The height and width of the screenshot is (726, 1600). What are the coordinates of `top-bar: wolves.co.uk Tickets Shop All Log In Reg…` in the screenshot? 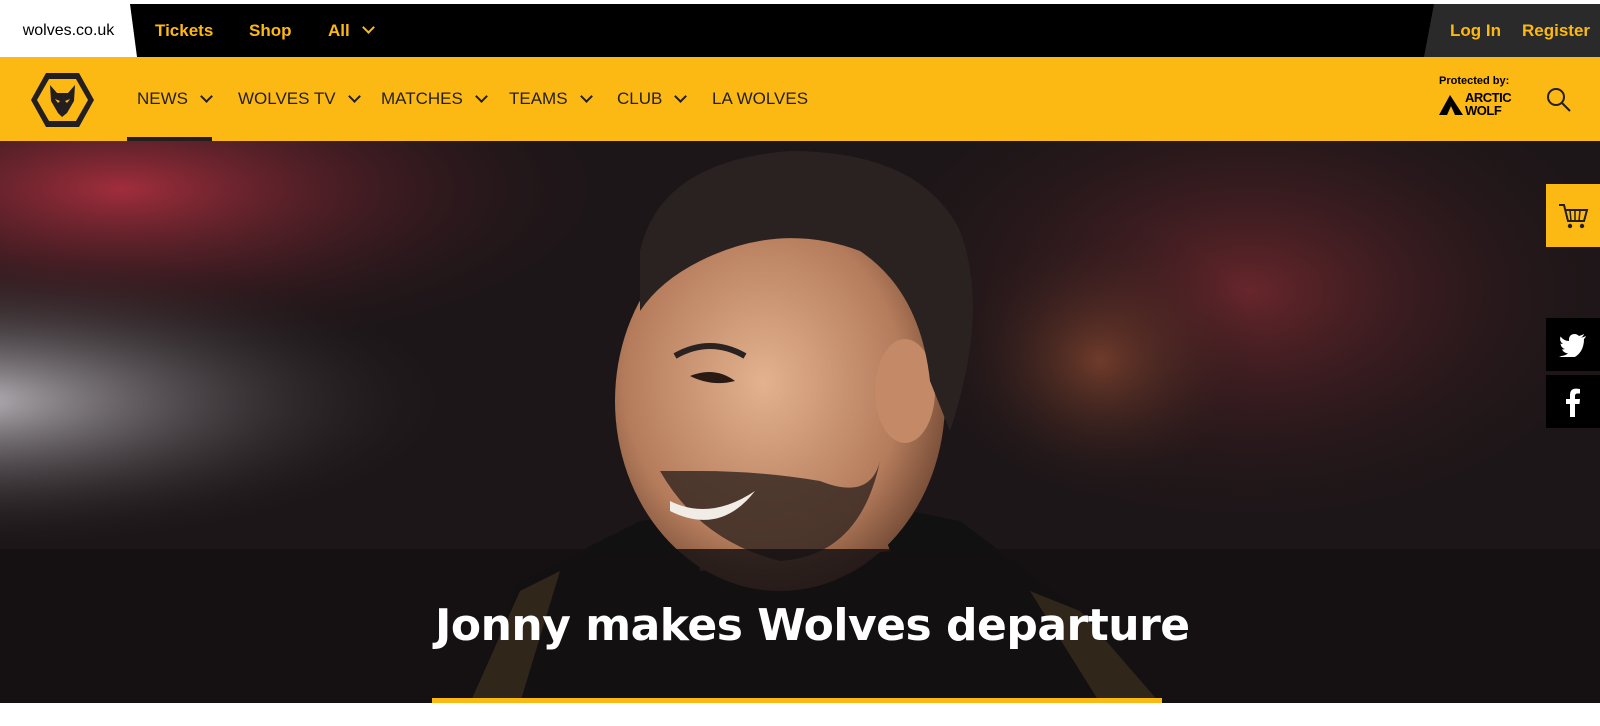 It's located at (800, 30).